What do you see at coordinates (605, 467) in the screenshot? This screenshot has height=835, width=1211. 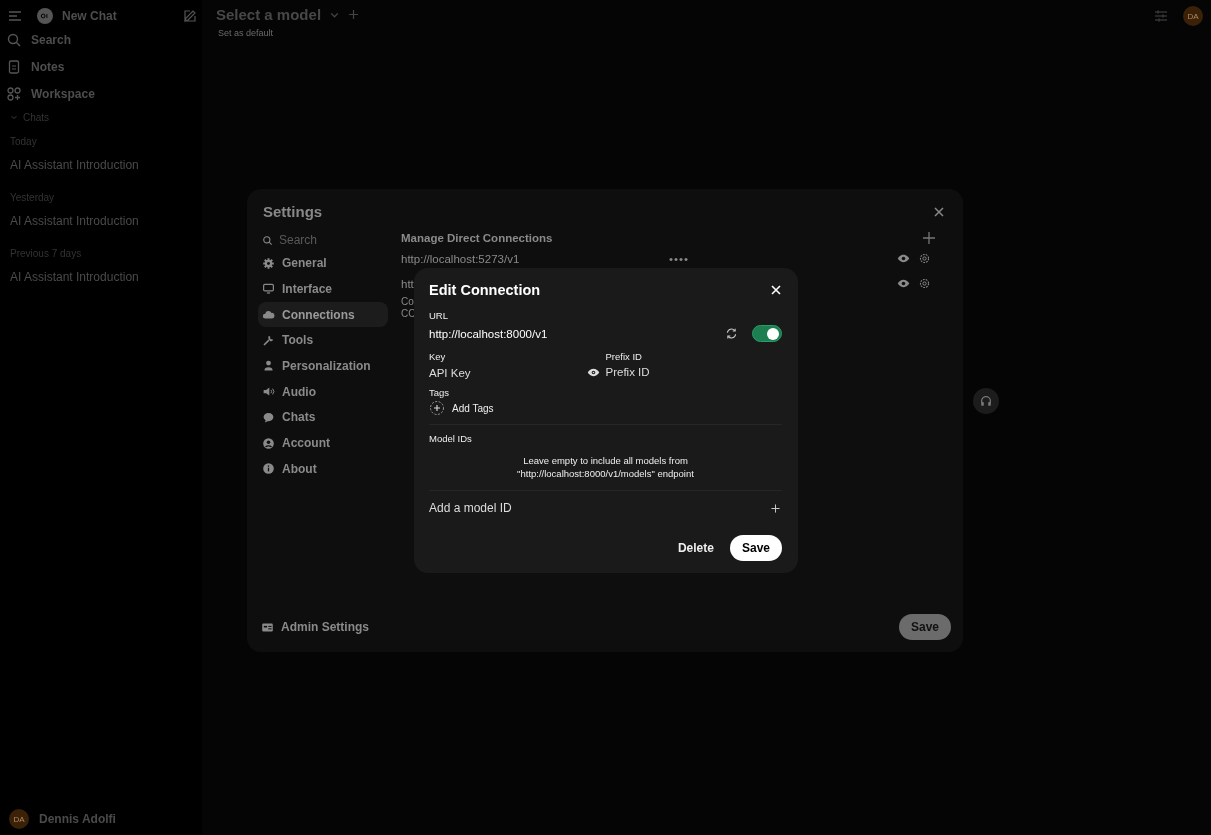 I see `hint-text: Leave empty to include all models from "http://localhost:8000/v1/models" endpoint` at bounding box center [605, 467].